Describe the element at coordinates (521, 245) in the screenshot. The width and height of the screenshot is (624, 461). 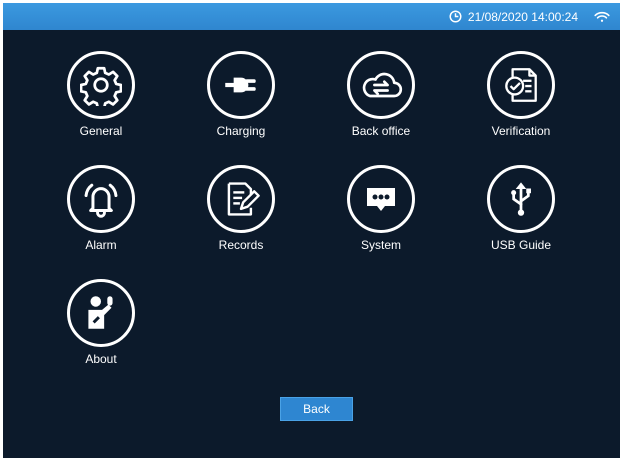
I see `menu-label-usb-guide: USB Guide` at that location.